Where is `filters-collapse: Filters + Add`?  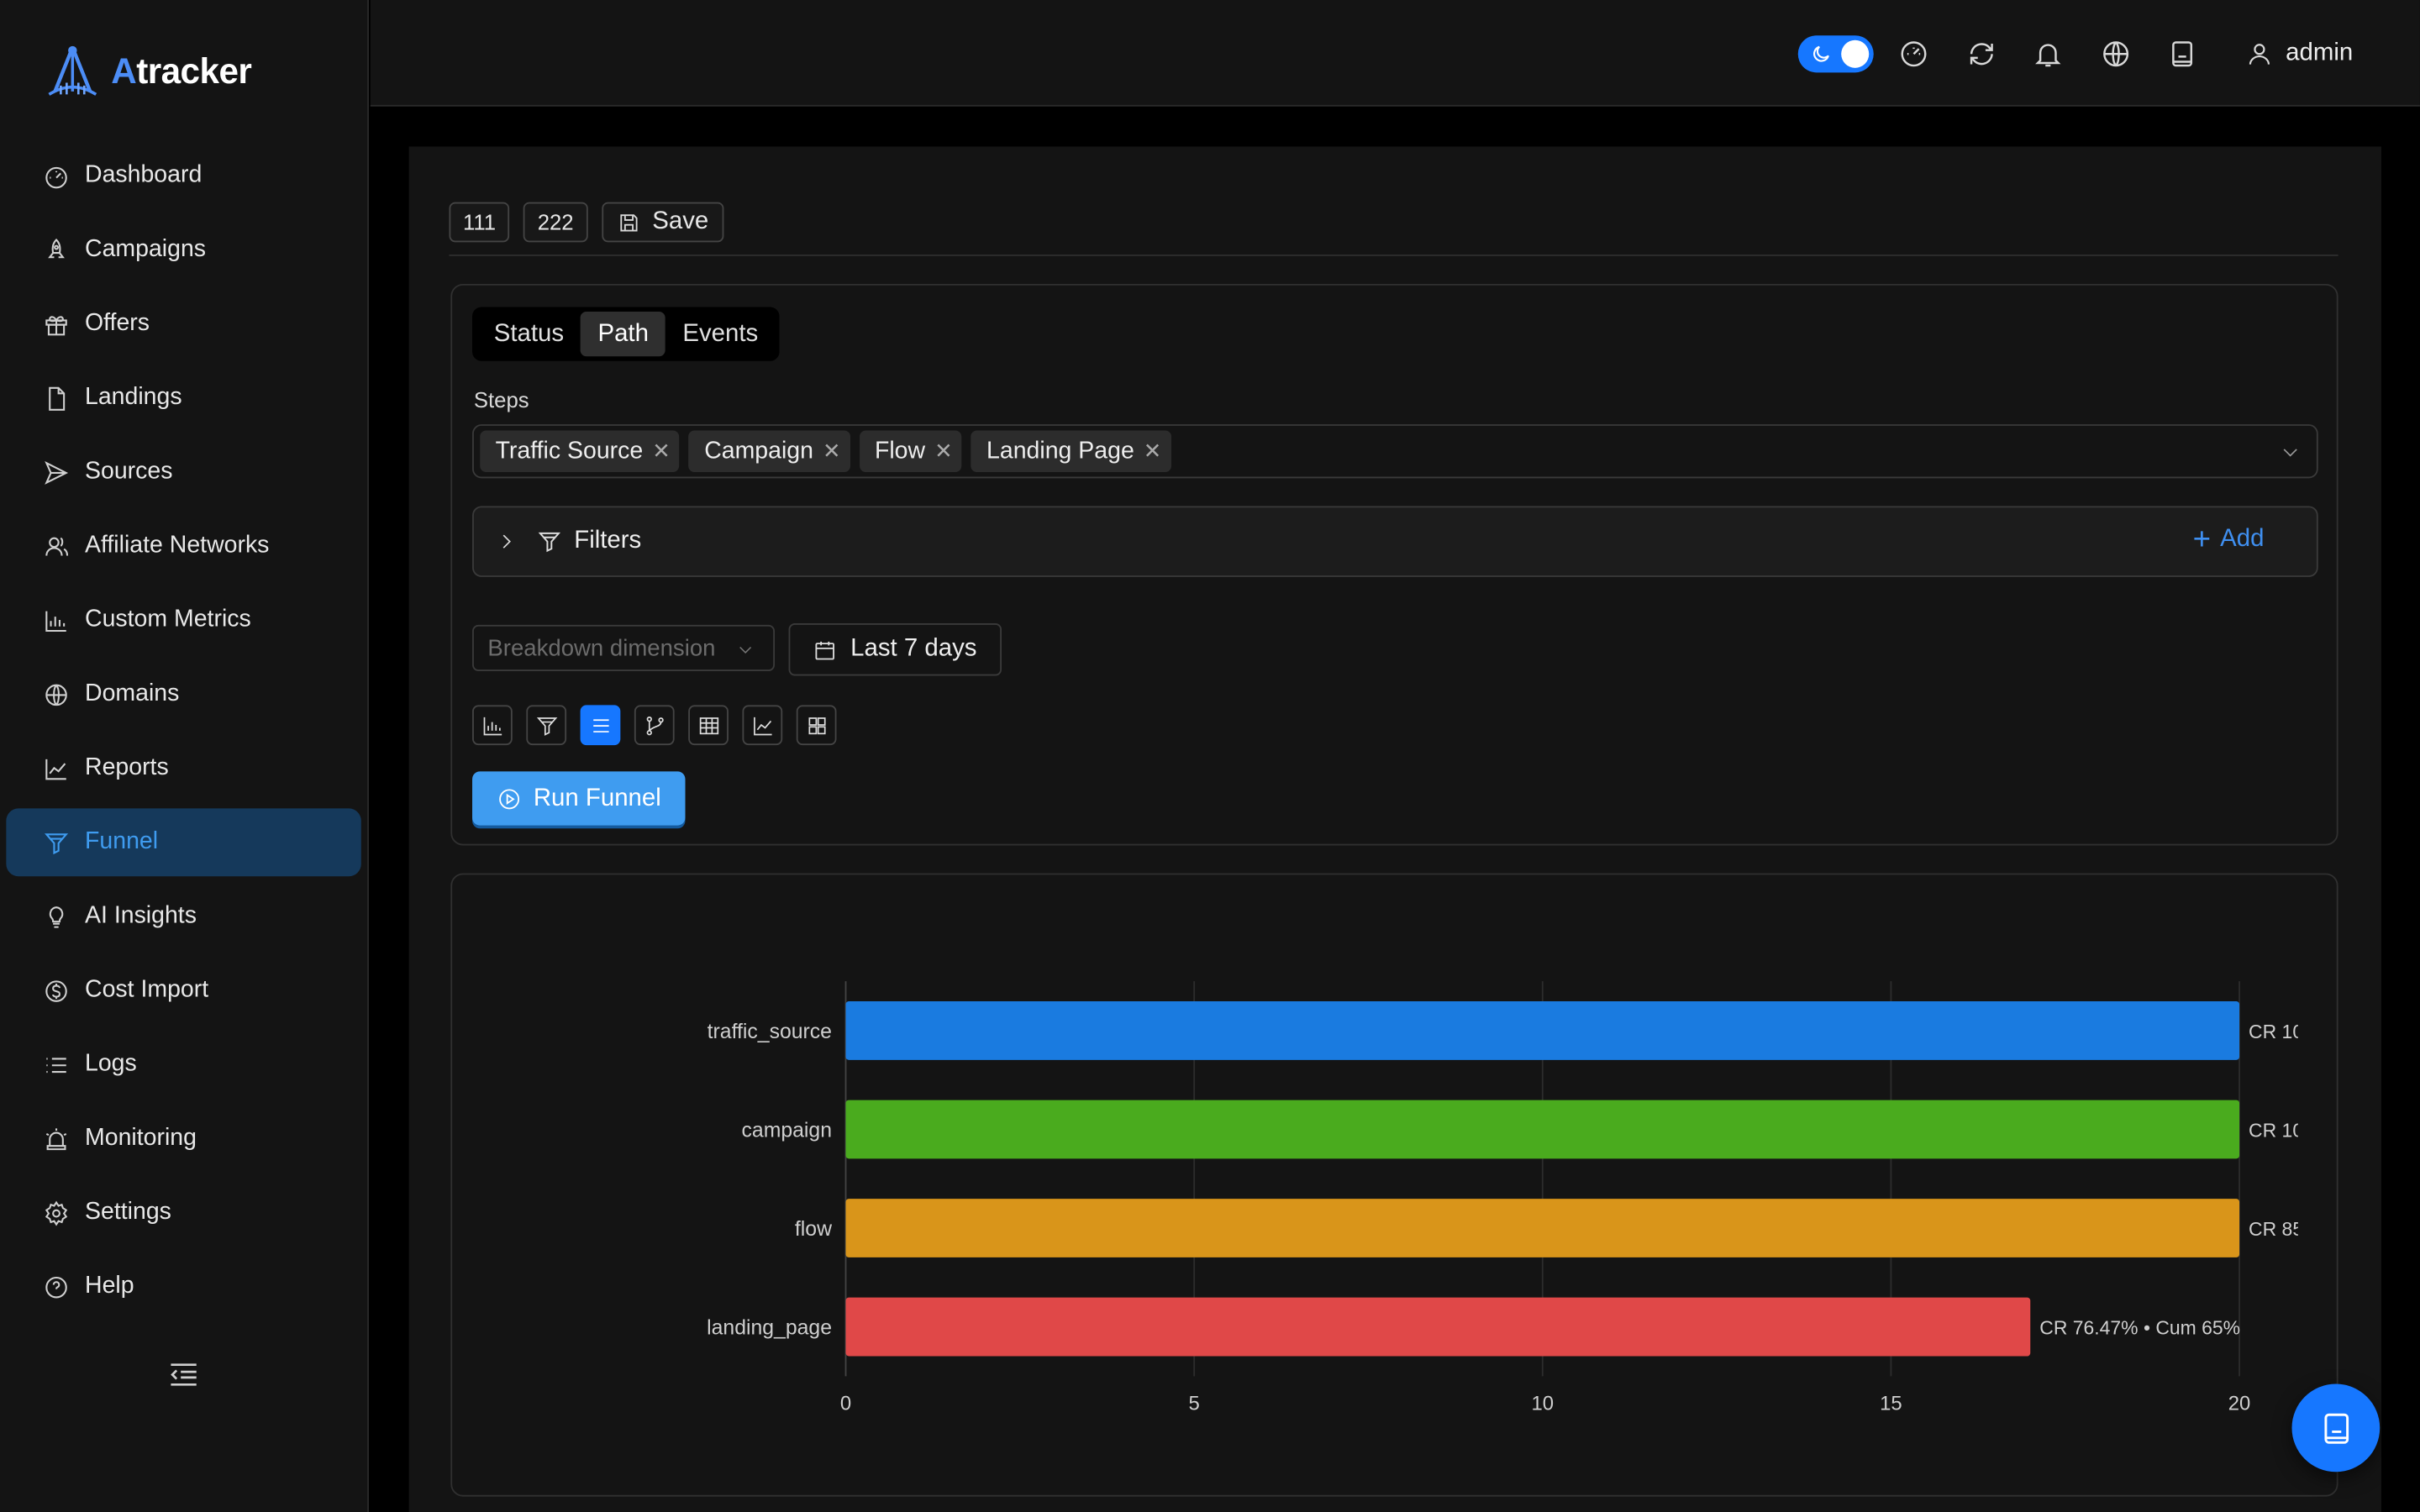
filters-collapse: Filters + Add is located at coordinates (1395, 541).